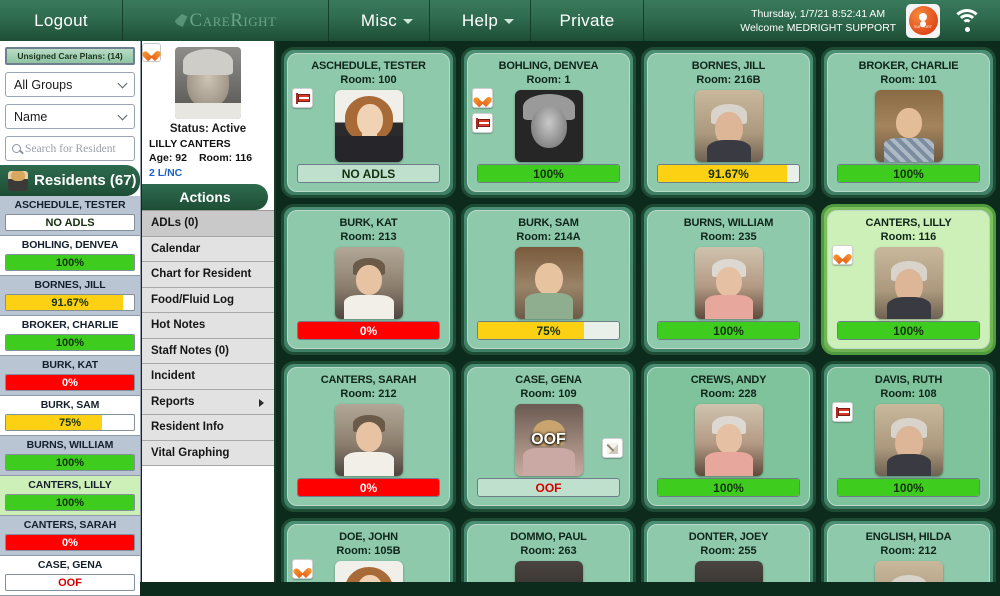  Describe the element at coordinates (728, 550) in the screenshot. I see `resident-card: DONTER, JOEY Room: 255` at that location.